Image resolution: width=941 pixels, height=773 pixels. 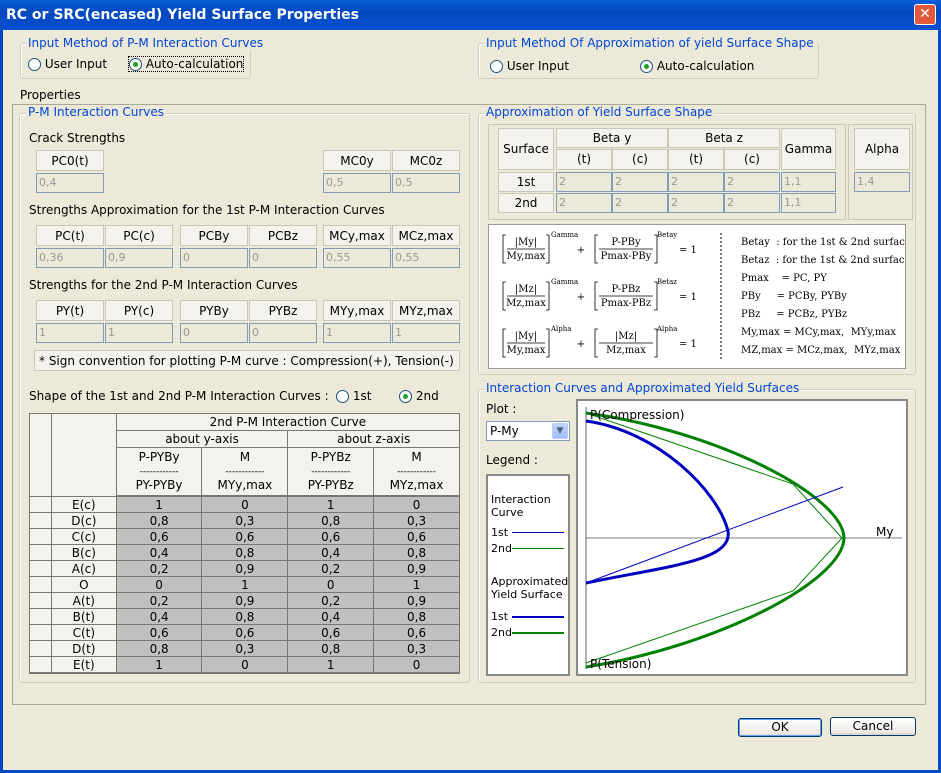 I want to click on shape-2nd-radio: 2nd, so click(x=419, y=396).